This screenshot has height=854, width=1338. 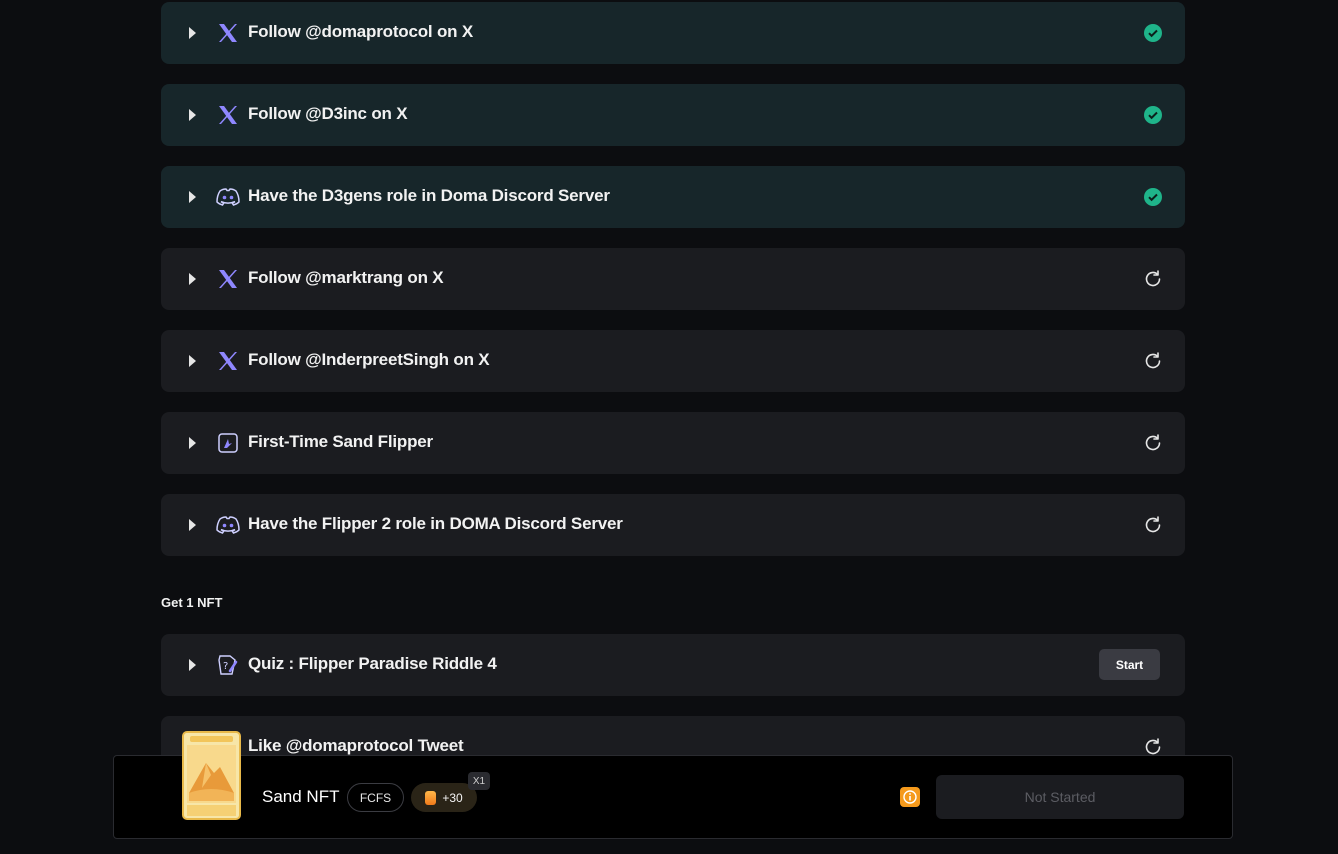 What do you see at coordinates (301, 796) in the screenshot?
I see `nft-name: Sand NFT` at bounding box center [301, 796].